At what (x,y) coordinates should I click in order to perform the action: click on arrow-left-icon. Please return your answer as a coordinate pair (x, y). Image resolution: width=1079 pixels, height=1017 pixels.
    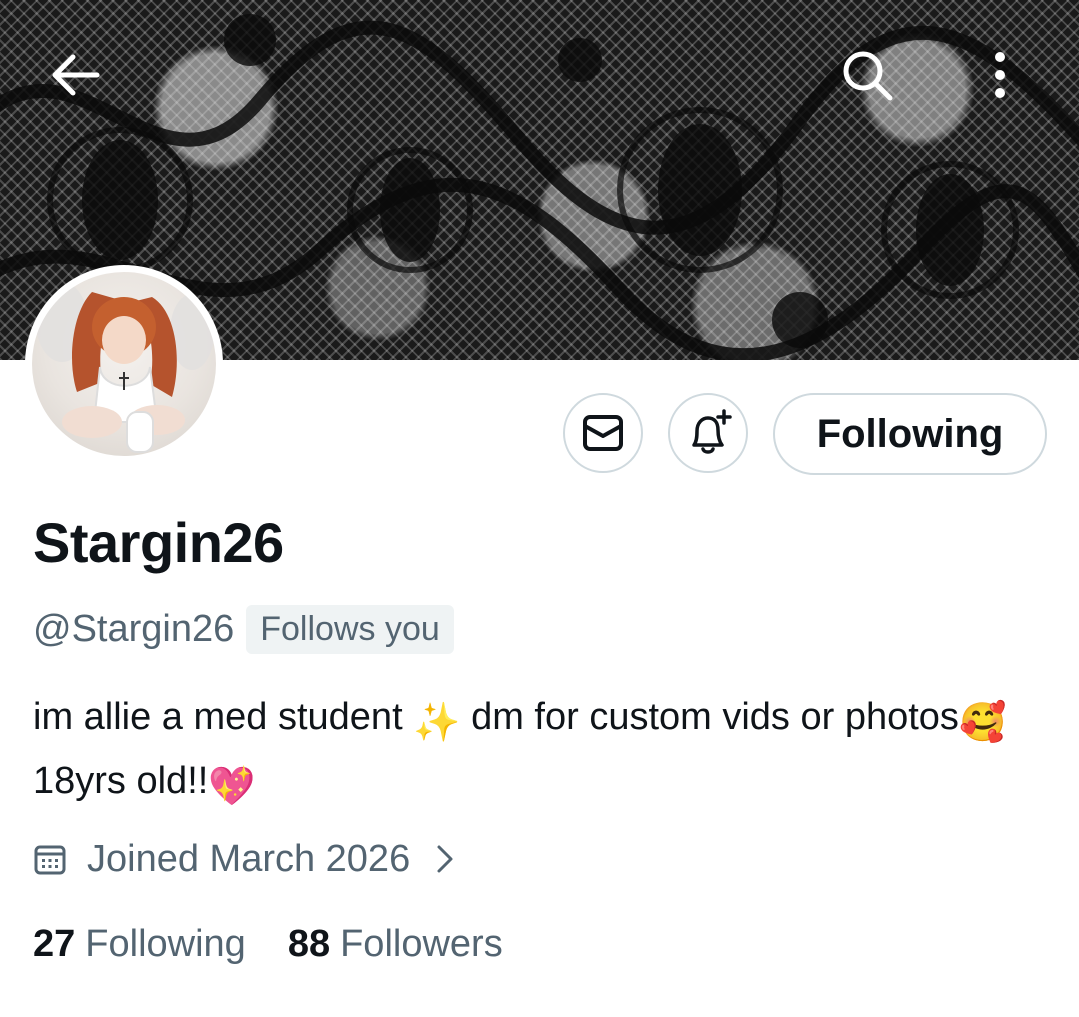
    Looking at the image, I should click on (76, 75).